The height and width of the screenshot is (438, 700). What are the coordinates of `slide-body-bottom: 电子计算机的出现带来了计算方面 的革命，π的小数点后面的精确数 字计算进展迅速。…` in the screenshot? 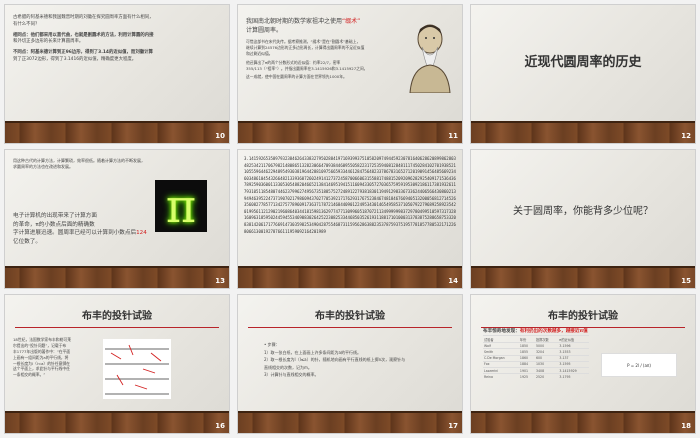 It's located at (80, 229).